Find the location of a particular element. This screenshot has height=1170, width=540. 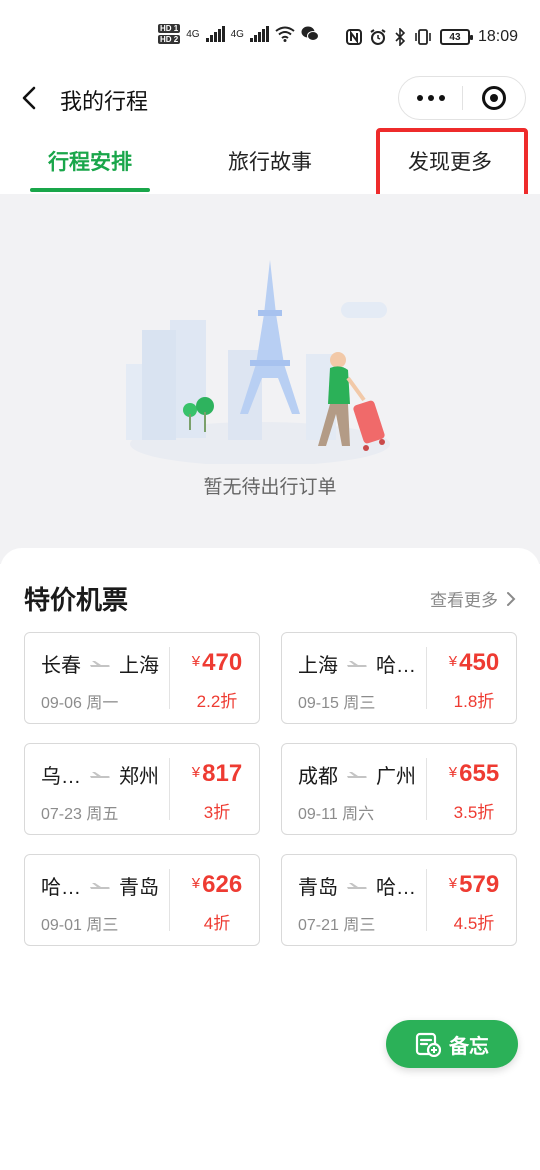

network-type-2: 4G is located at coordinates (237, 34).